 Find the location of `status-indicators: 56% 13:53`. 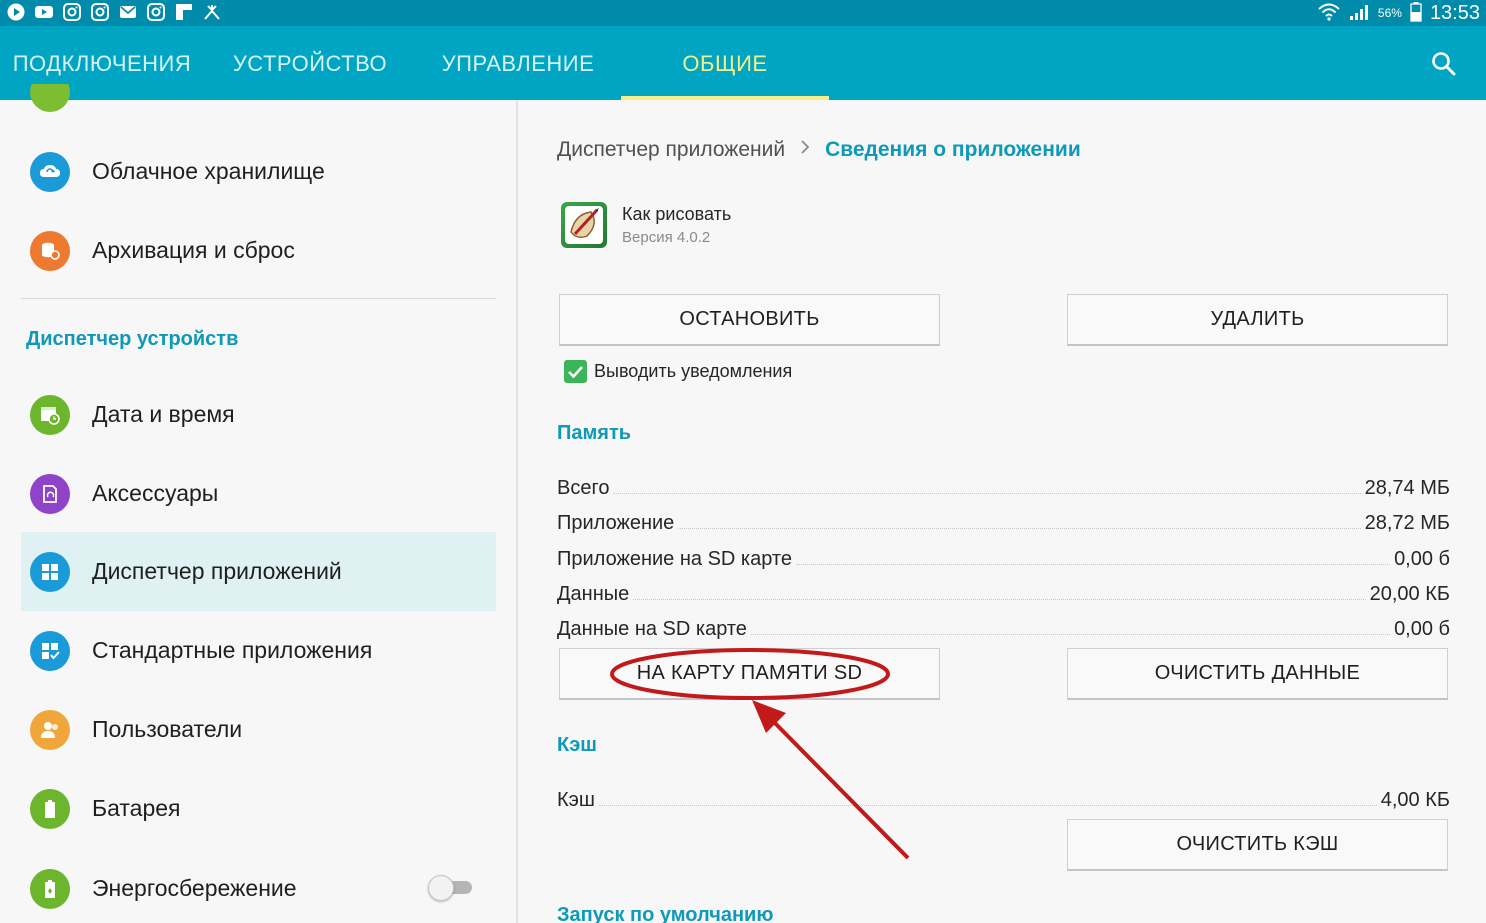

status-indicators: 56% 13:53 is located at coordinates (1399, 13).